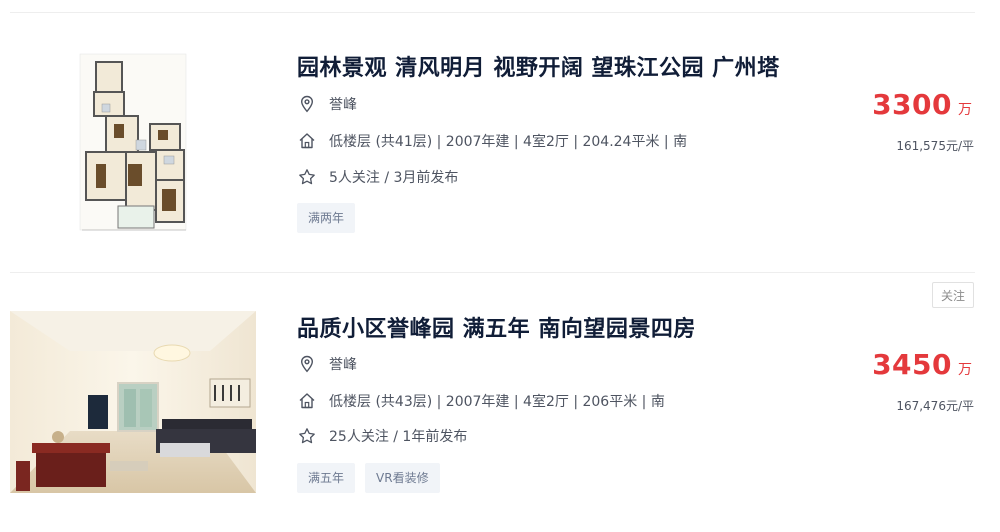 The image size is (1000, 532). I want to click on follow-button: 关注, so click(952, 295).